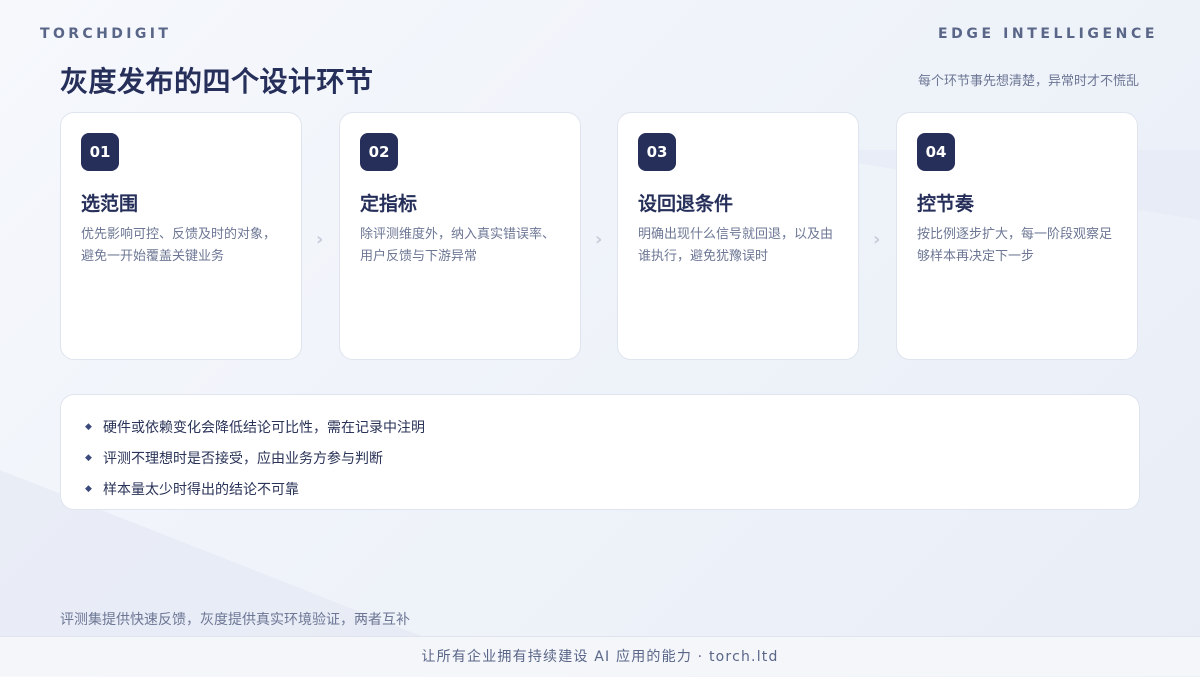 The height and width of the screenshot is (677, 1200). Describe the element at coordinates (600, 656) in the screenshot. I see `footer-bar: 让所有企业拥有持续建设 AI 应用的能力 · torch.ltd` at that location.